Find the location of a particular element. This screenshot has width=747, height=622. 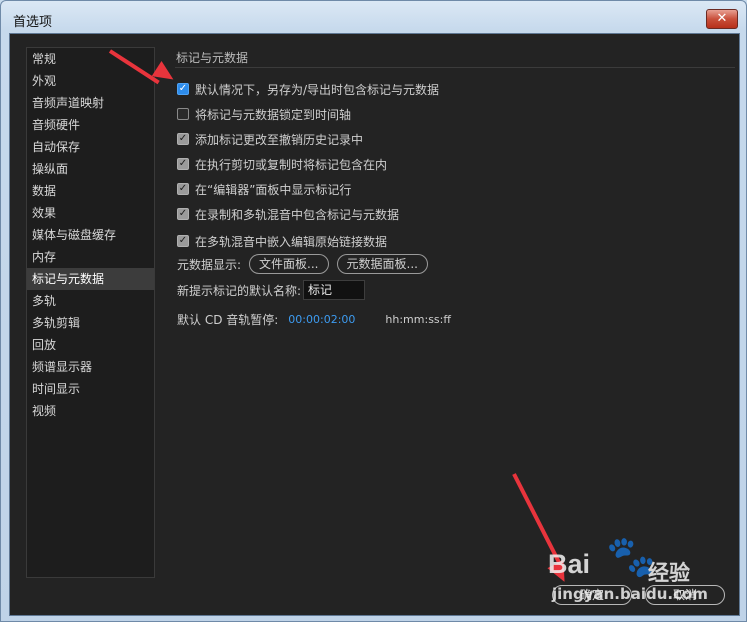

window-title: 首选项 is located at coordinates (33, 22).